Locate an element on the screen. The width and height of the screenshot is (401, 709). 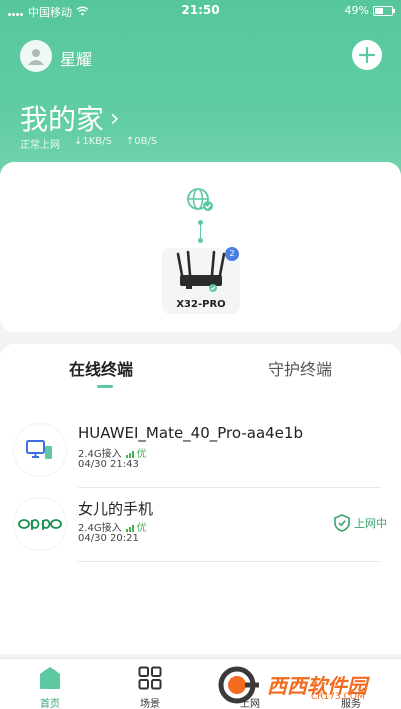
nav-home: 首页 is located at coordinates (50, 687).